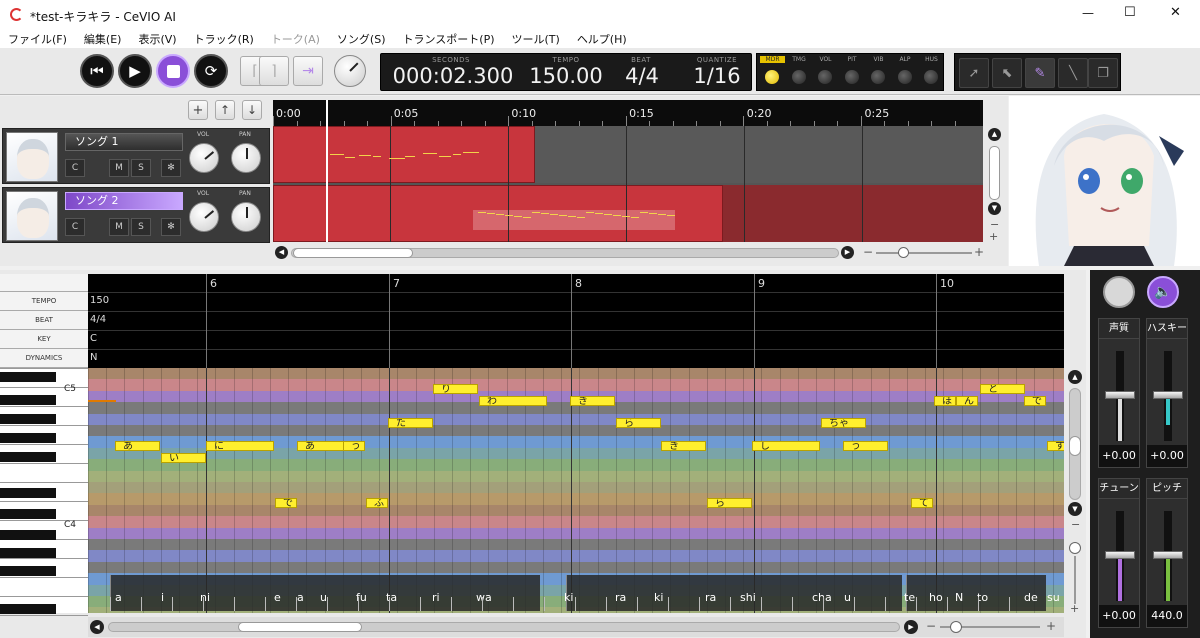 The height and width of the screenshot is (638, 1200). What do you see at coordinates (410, 423) in the screenshot?
I see `note: た` at bounding box center [410, 423].